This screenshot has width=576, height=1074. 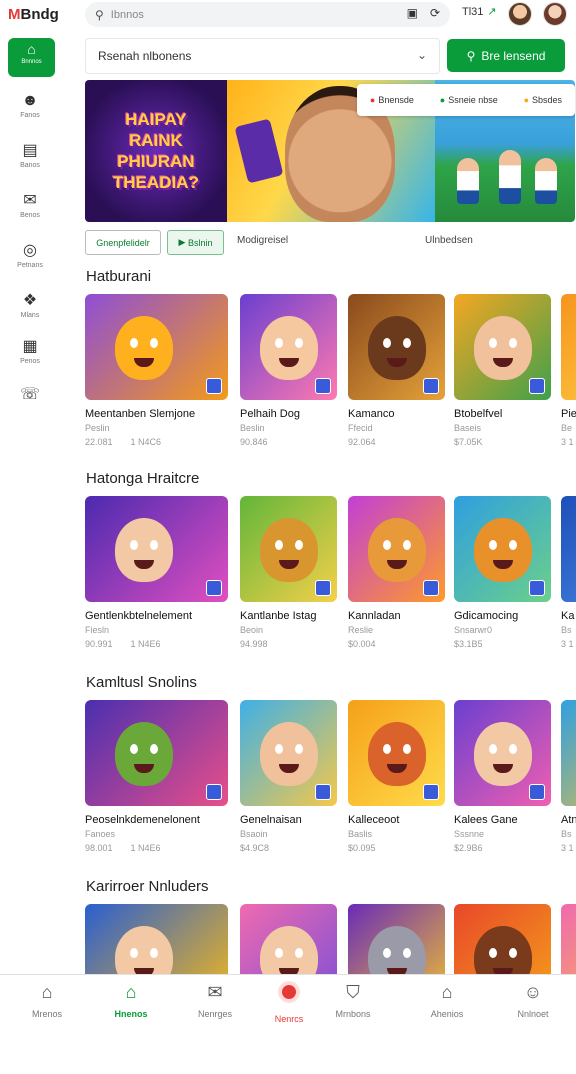 I want to click on game-meta: 3 1, so click(x=568, y=644).